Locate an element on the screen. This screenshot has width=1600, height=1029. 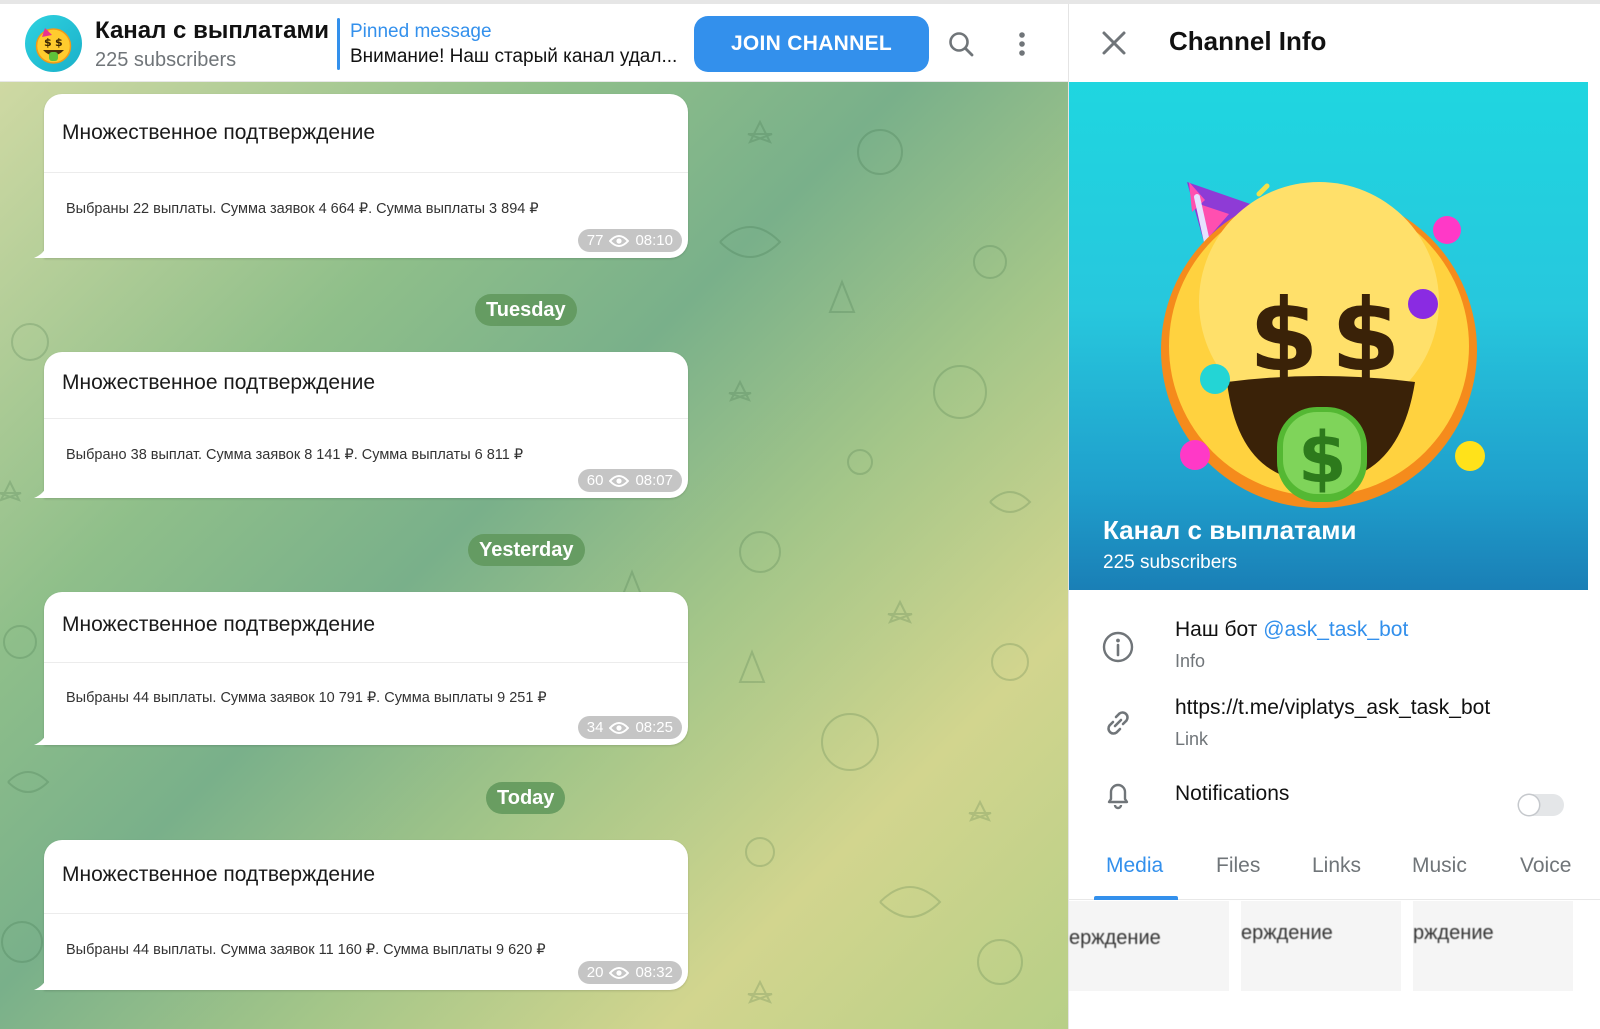
description-row: Наш бот @ask_task_bot Info is located at coordinates (1334, 651).